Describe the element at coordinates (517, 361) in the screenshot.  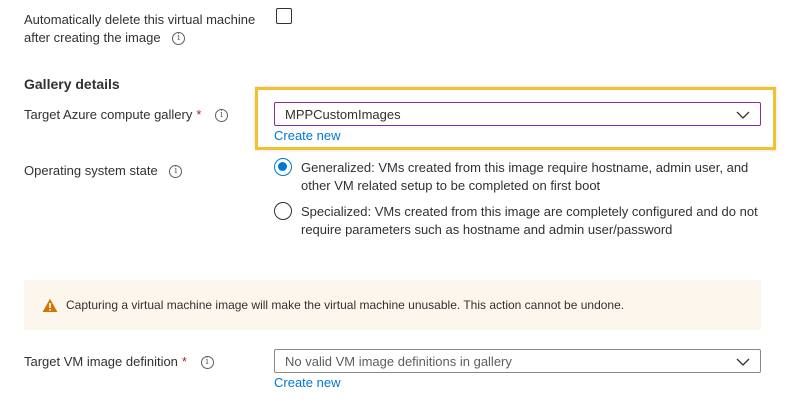
I see `image-definition-dropdown: No valid VM image definitions in gallery` at that location.